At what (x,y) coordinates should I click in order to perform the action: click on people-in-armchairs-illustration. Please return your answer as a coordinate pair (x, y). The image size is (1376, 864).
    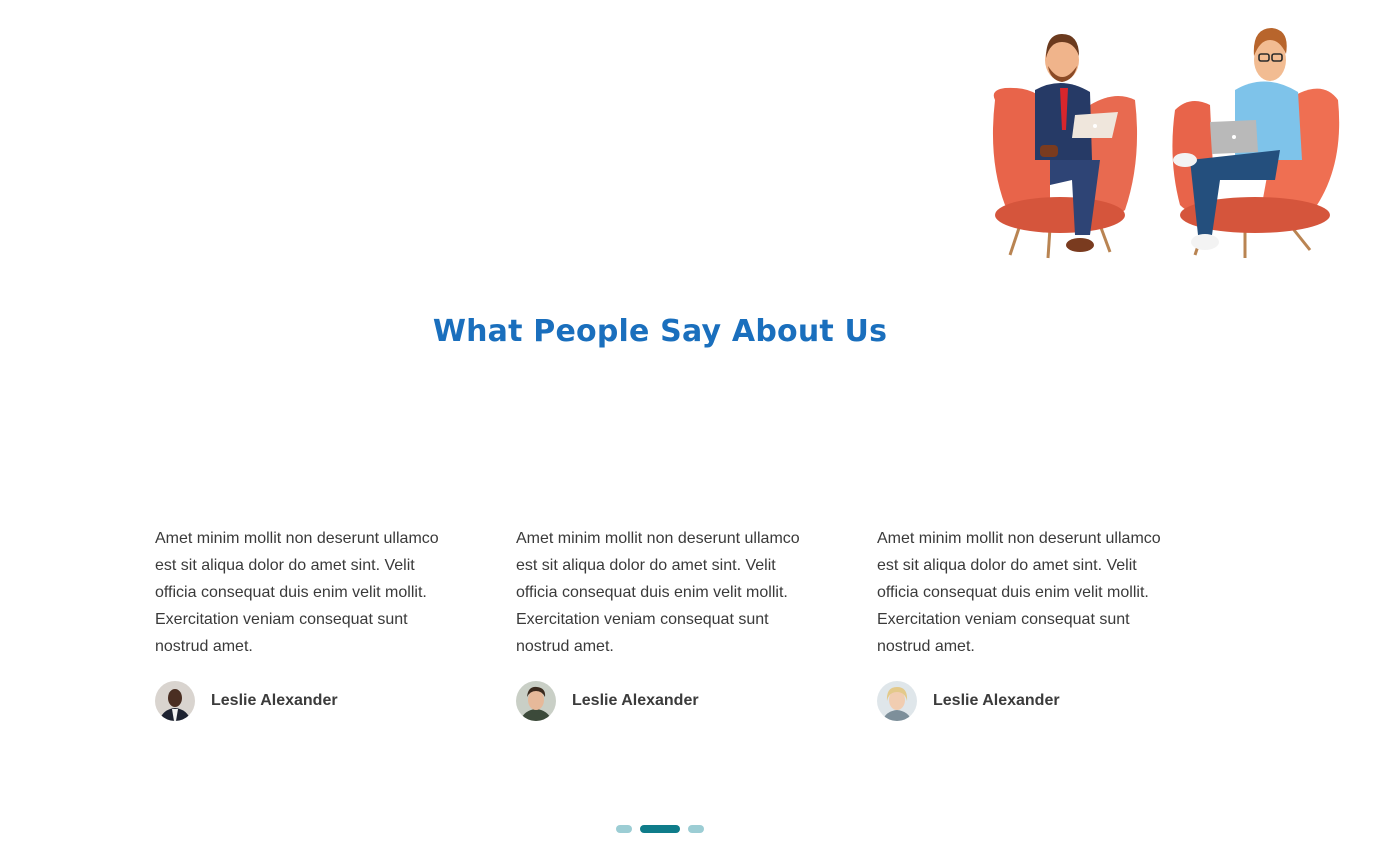
    Looking at the image, I should click on (1166, 143).